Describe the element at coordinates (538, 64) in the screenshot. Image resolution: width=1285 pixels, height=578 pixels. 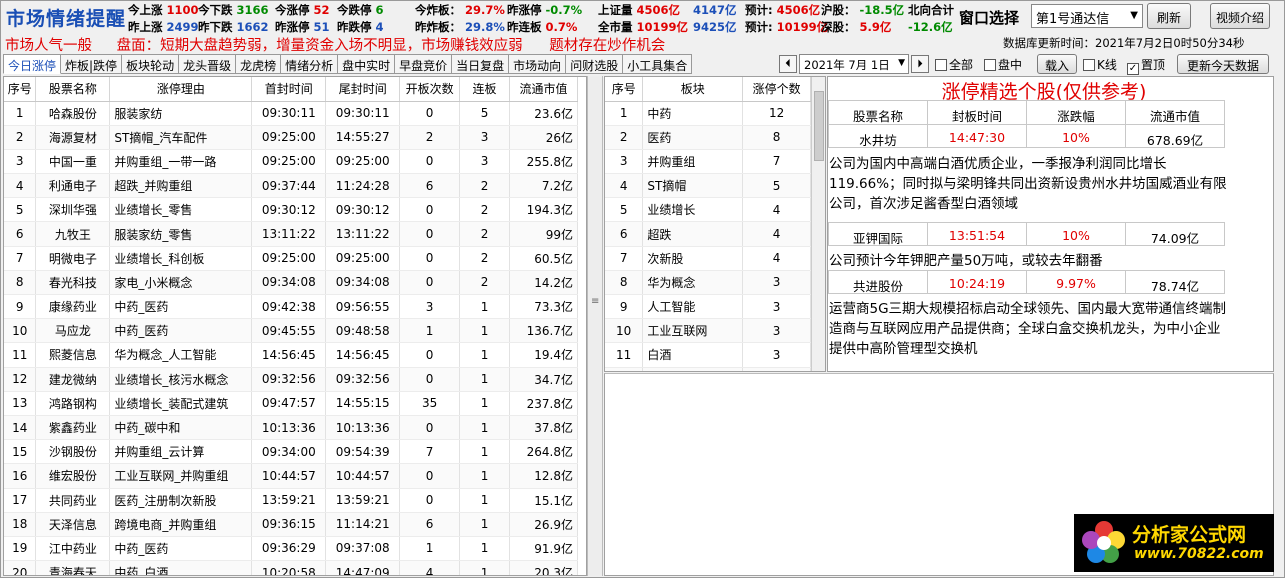
I see `tab-9: 市场动向` at that location.